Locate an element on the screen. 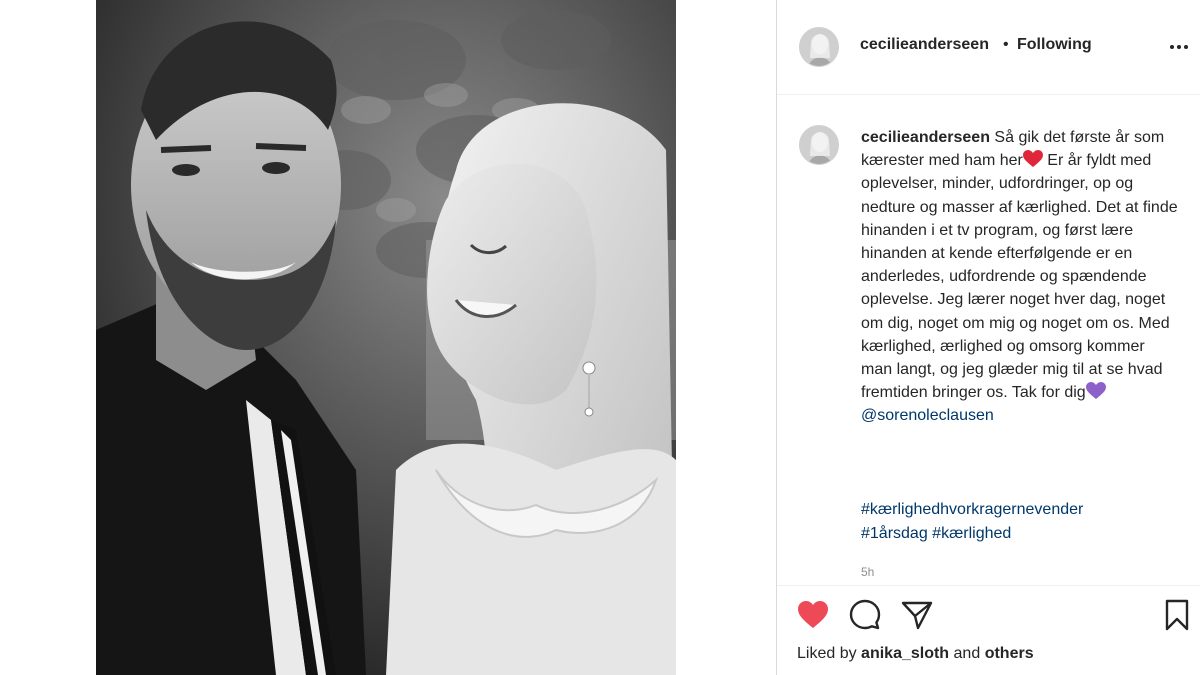 The width and height of the screenshot is (1200, 675). liked-by-prefix: Liked by is located at coordinates (827, 653).